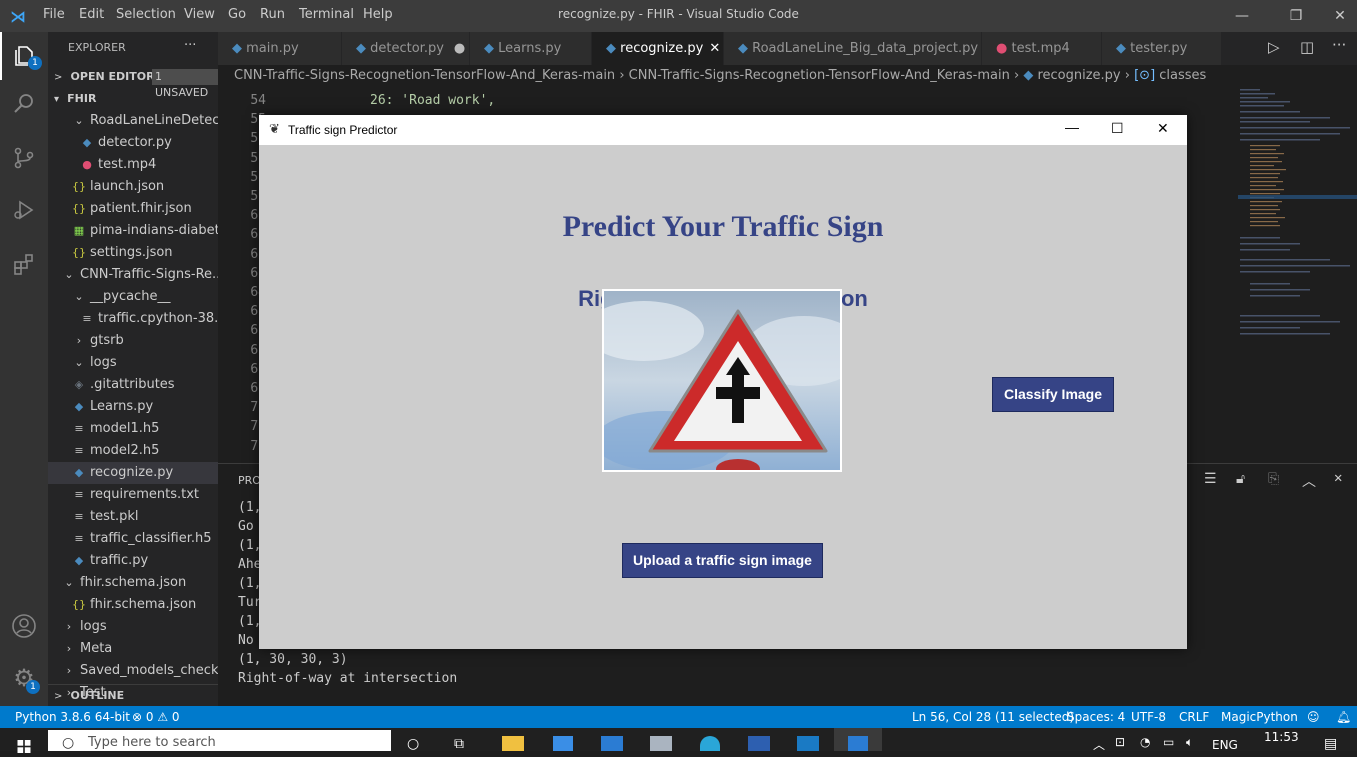 Image resolution: width=1357 pixels, height=757 pixels. Describe the element at coordinates (133, 209) in the screenshot. I see `sidebar-item: {} patient.fhir.json` at that location.